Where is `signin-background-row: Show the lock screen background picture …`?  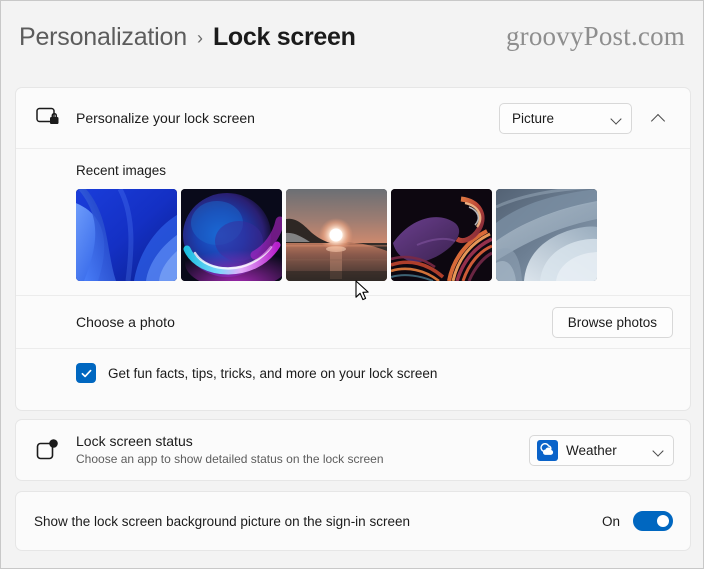 signin-background-row: Show the lock screen background picture … is located at coordinates (353, 521).